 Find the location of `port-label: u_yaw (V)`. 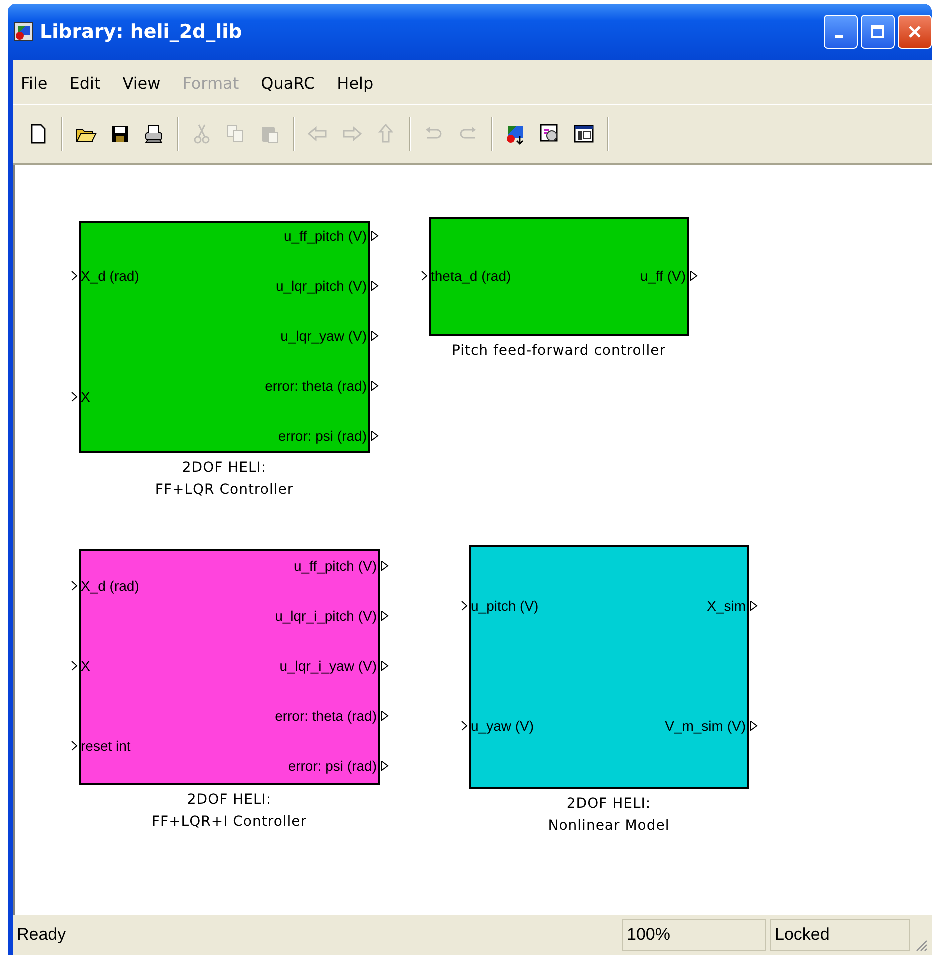

port-label: u_yaw (V) is located at coordinates (502, 726).